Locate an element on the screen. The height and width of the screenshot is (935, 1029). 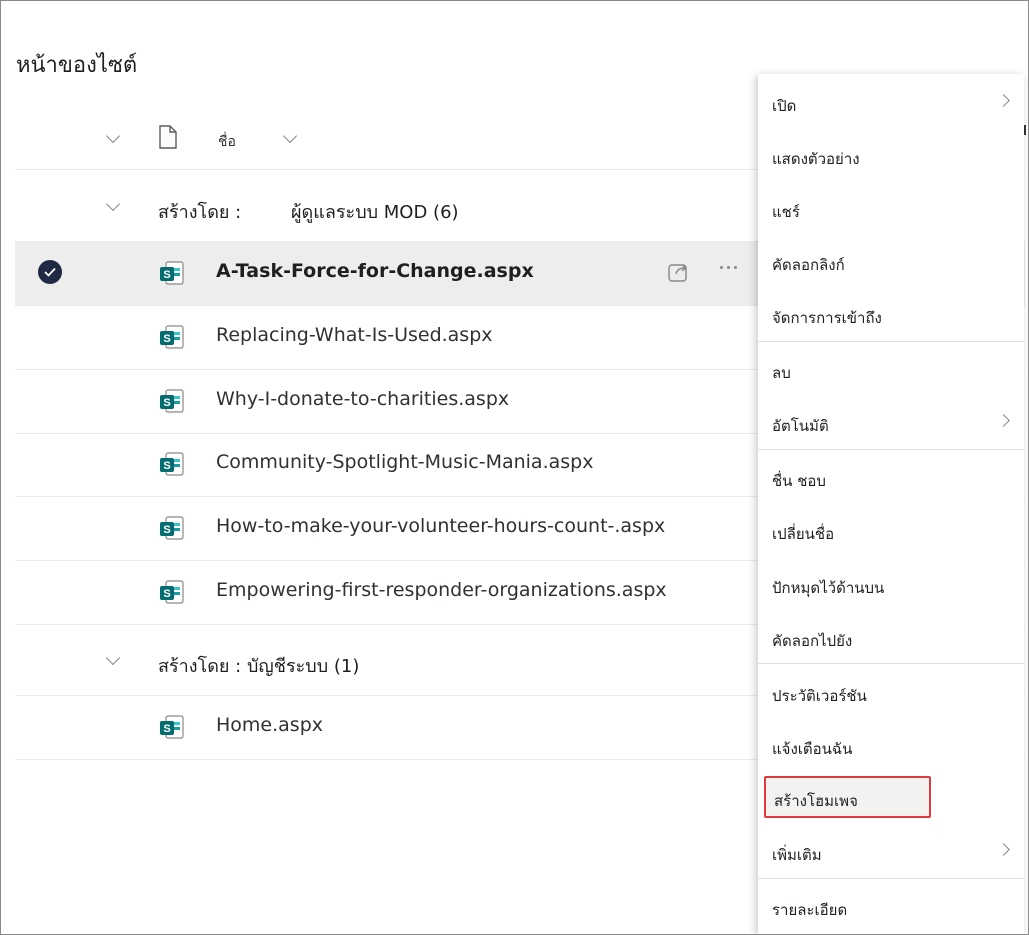
file-name: Home.aspx is located at coordinates (269, 725).